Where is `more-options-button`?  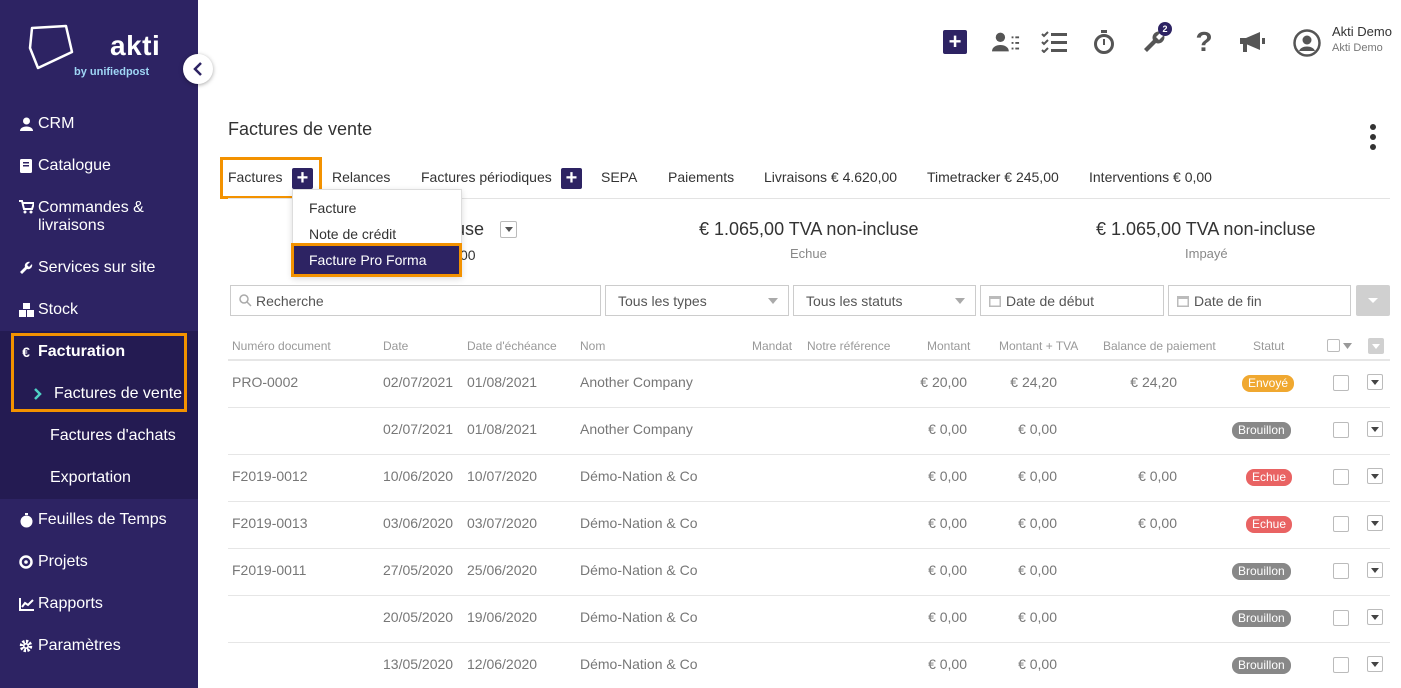
more-options-button is located at coordinates (1373, 137).